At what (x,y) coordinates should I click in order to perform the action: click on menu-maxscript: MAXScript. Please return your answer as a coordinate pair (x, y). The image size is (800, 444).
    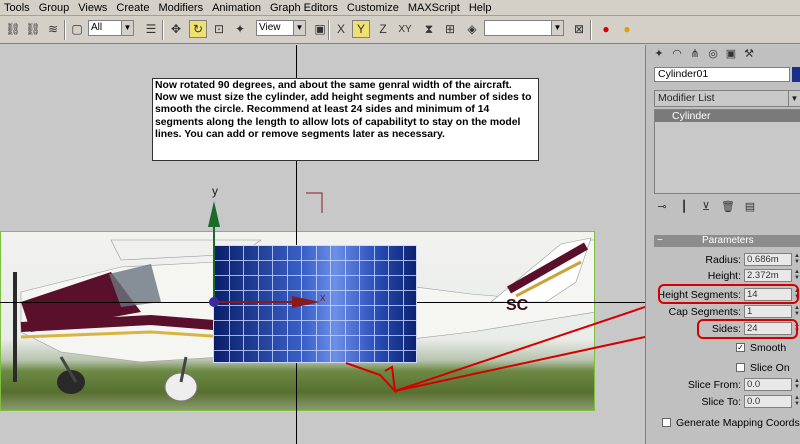
    Looking at the image, I should click on (434, 8).